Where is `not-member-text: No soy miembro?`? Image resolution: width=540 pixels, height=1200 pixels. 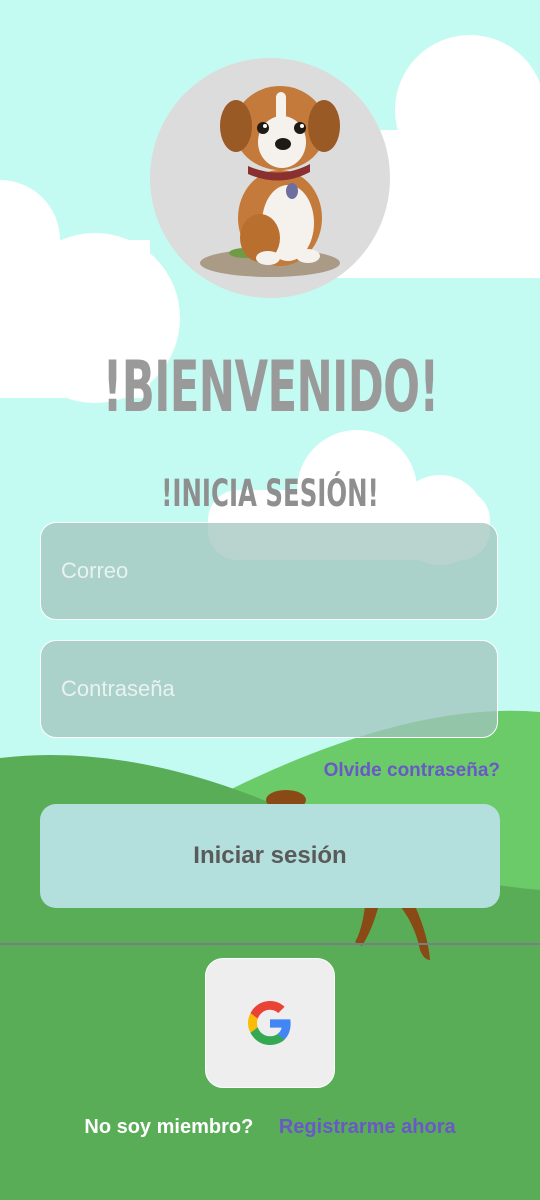 not-member-text: No soy miembro? is located at coordinates (169, 1127).